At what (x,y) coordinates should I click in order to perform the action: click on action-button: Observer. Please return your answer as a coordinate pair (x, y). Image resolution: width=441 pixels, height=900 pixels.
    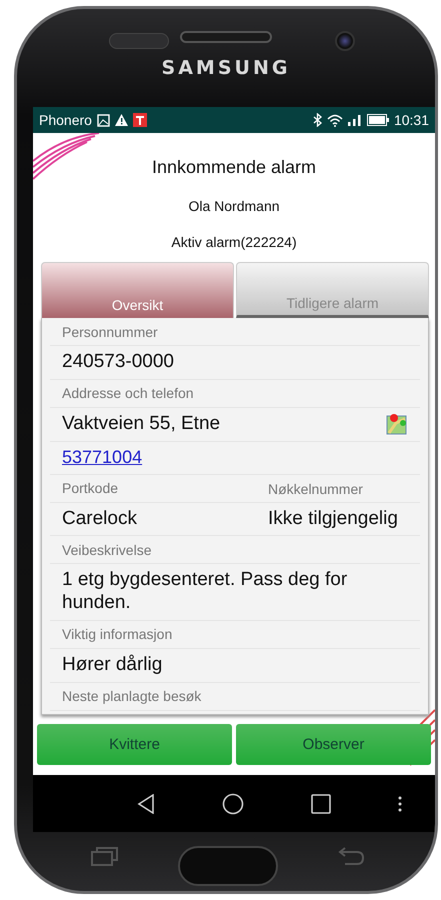
    Looking at the image, I should click on (333, 744).